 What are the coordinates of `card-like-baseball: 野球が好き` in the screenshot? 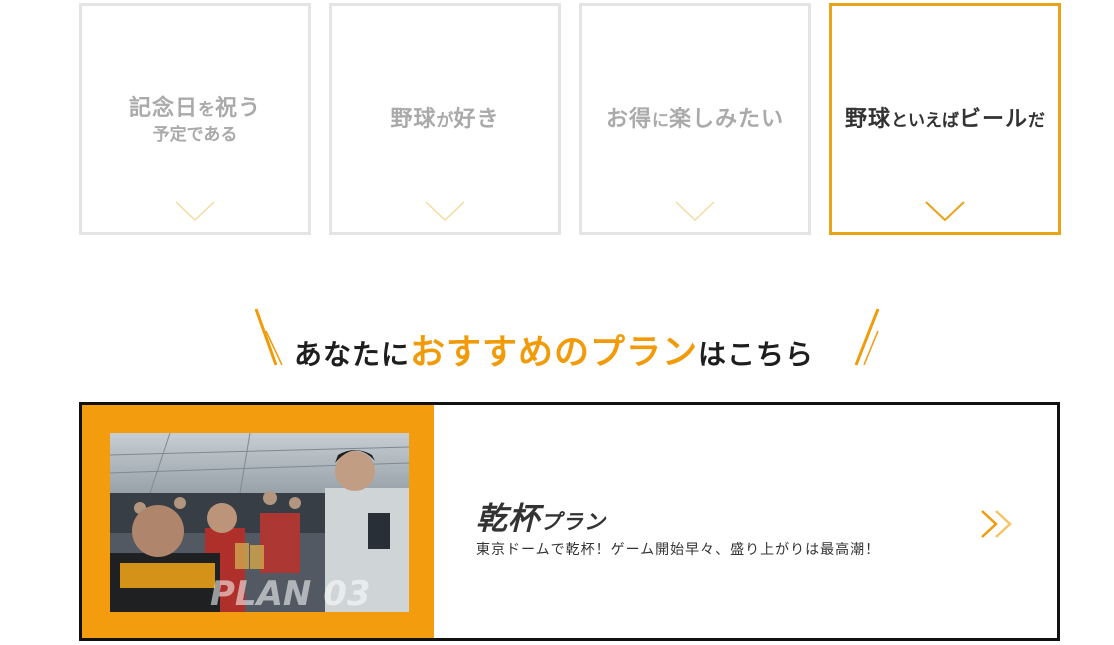 It's located at (445, 119).